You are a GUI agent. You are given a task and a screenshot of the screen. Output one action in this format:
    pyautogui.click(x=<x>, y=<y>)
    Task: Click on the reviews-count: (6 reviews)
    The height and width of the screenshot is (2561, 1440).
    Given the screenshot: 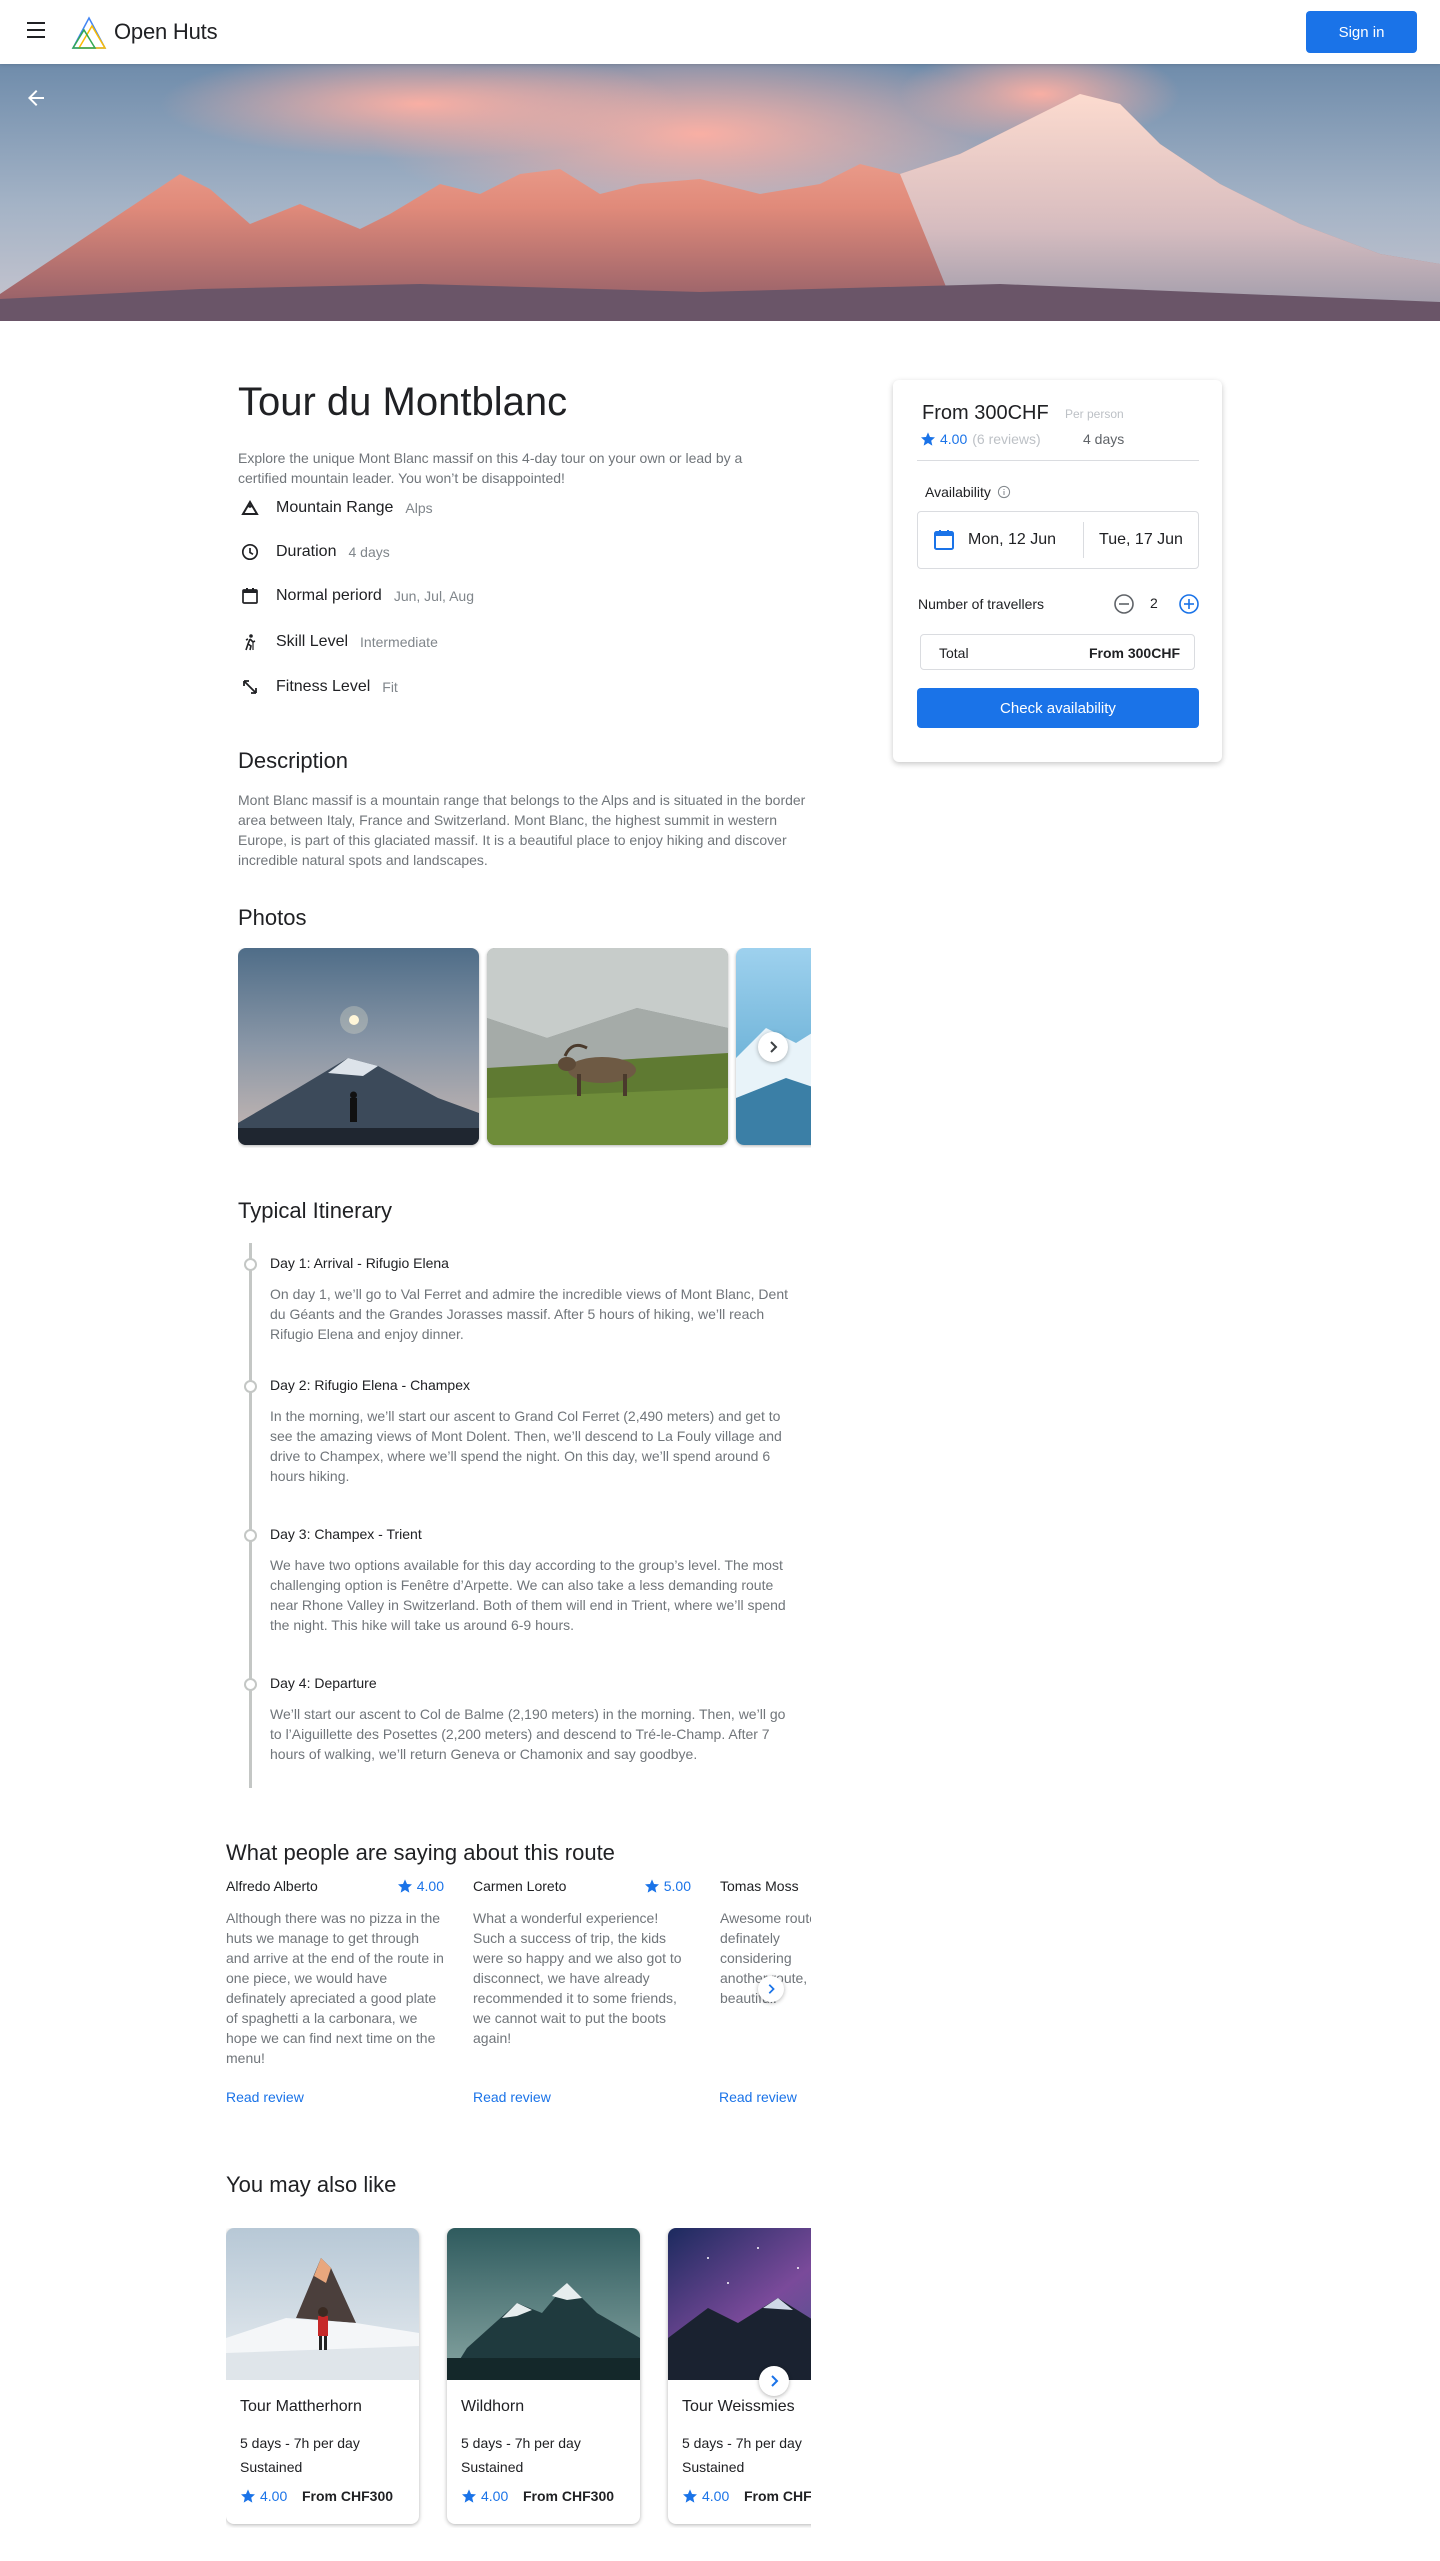 What is the action you would take?
    pyautogui.click(x=1006, y=439)
    